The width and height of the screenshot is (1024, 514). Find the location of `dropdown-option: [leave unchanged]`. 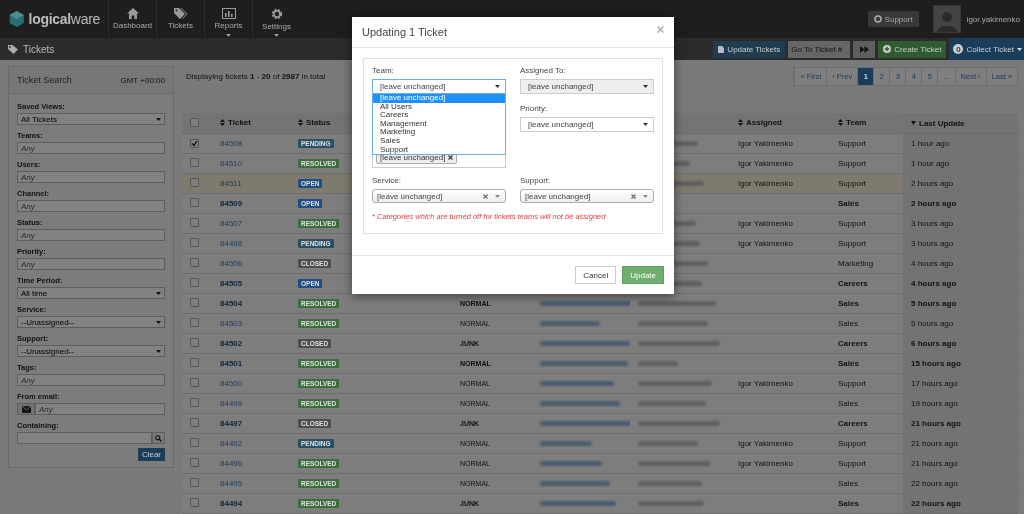

dropdown-option: [leave unchanged] is located at coordinates (439, 98).